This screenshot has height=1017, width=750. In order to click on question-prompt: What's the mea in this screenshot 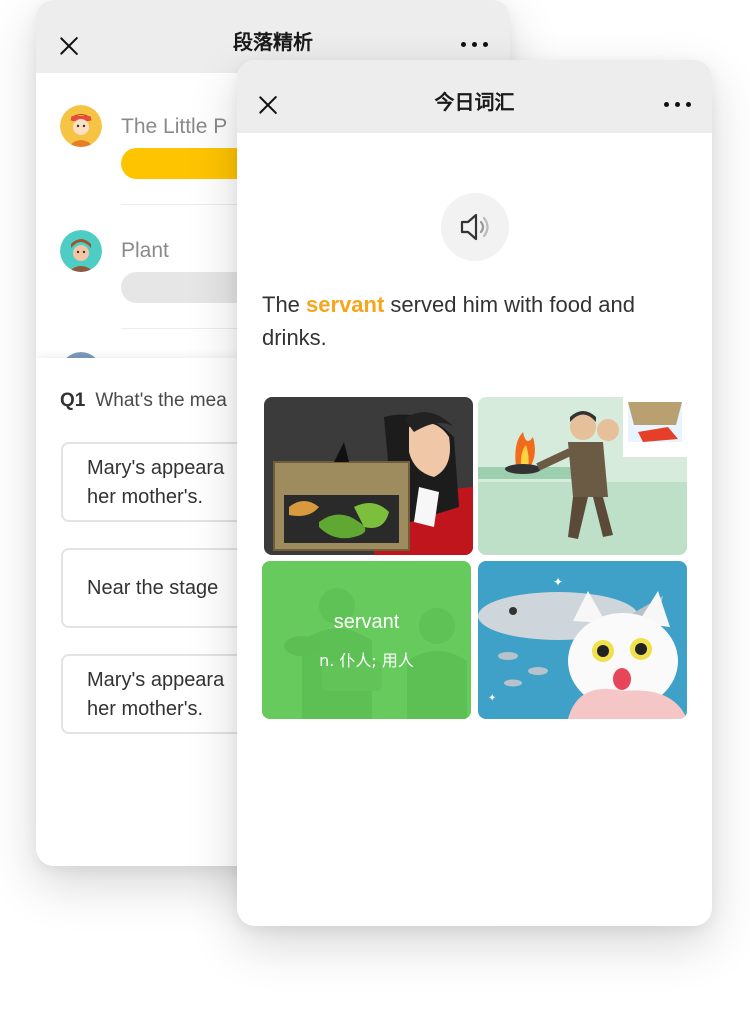, I will do `click(161, 400)`.